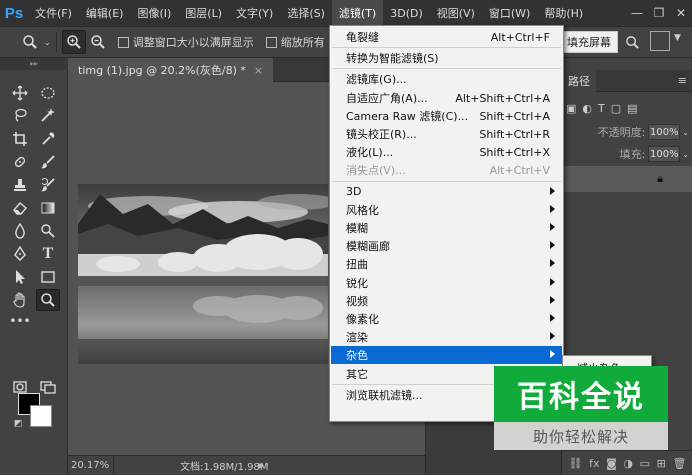 This screenshot has width=692, height=475. I want to click on zoom-preset-icon, so click(30, 42).